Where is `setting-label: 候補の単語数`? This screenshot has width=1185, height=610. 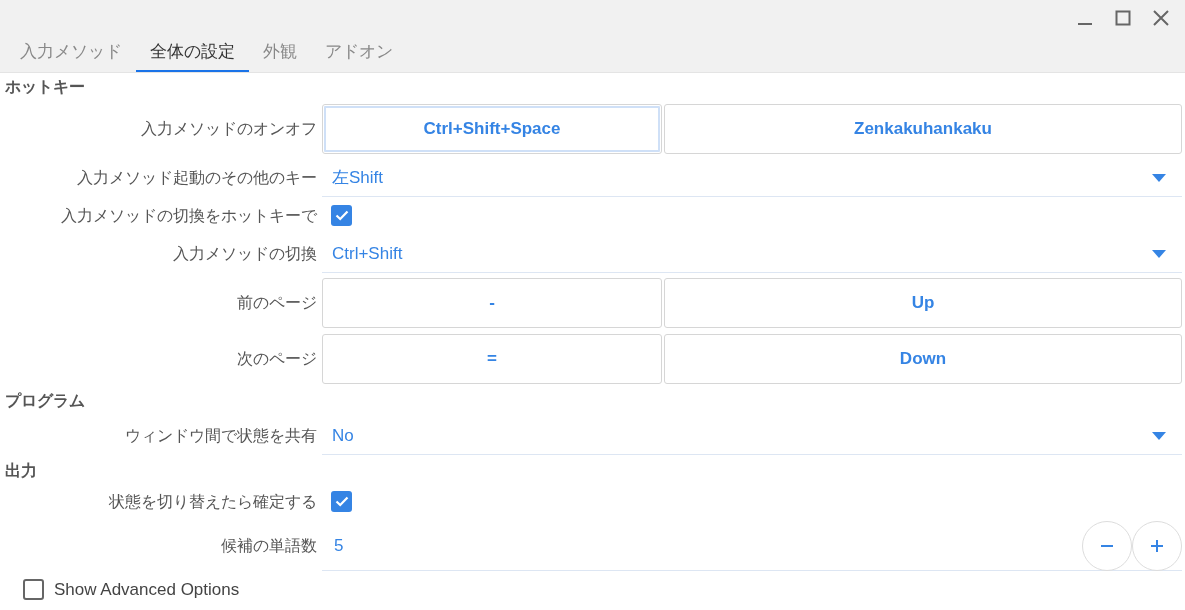 setting-label: 候補の単語数 is located at coordinates (269, 546).